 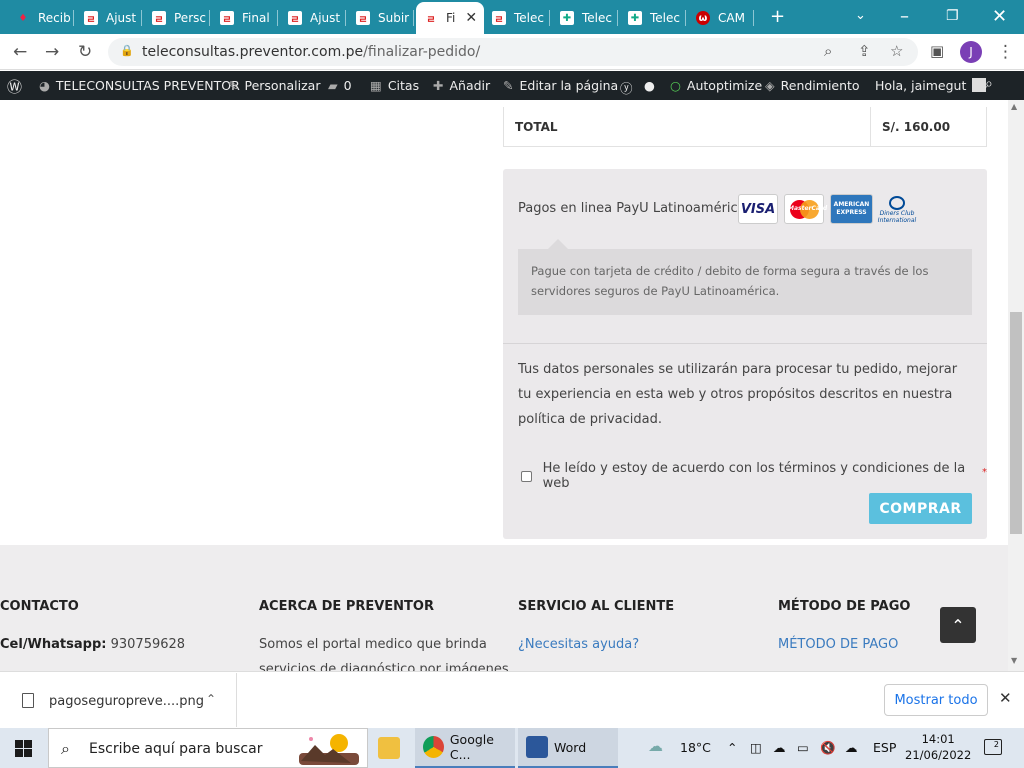 I want to click on forward-icon: →, so click(x=52, y=52).